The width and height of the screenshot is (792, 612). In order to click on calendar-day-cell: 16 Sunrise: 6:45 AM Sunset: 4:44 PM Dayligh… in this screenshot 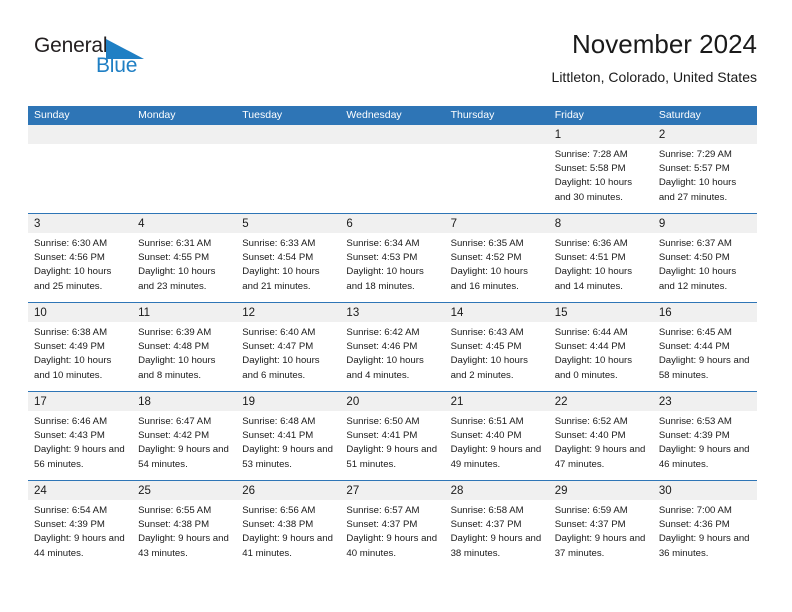, I will do `click(704, 347)`.